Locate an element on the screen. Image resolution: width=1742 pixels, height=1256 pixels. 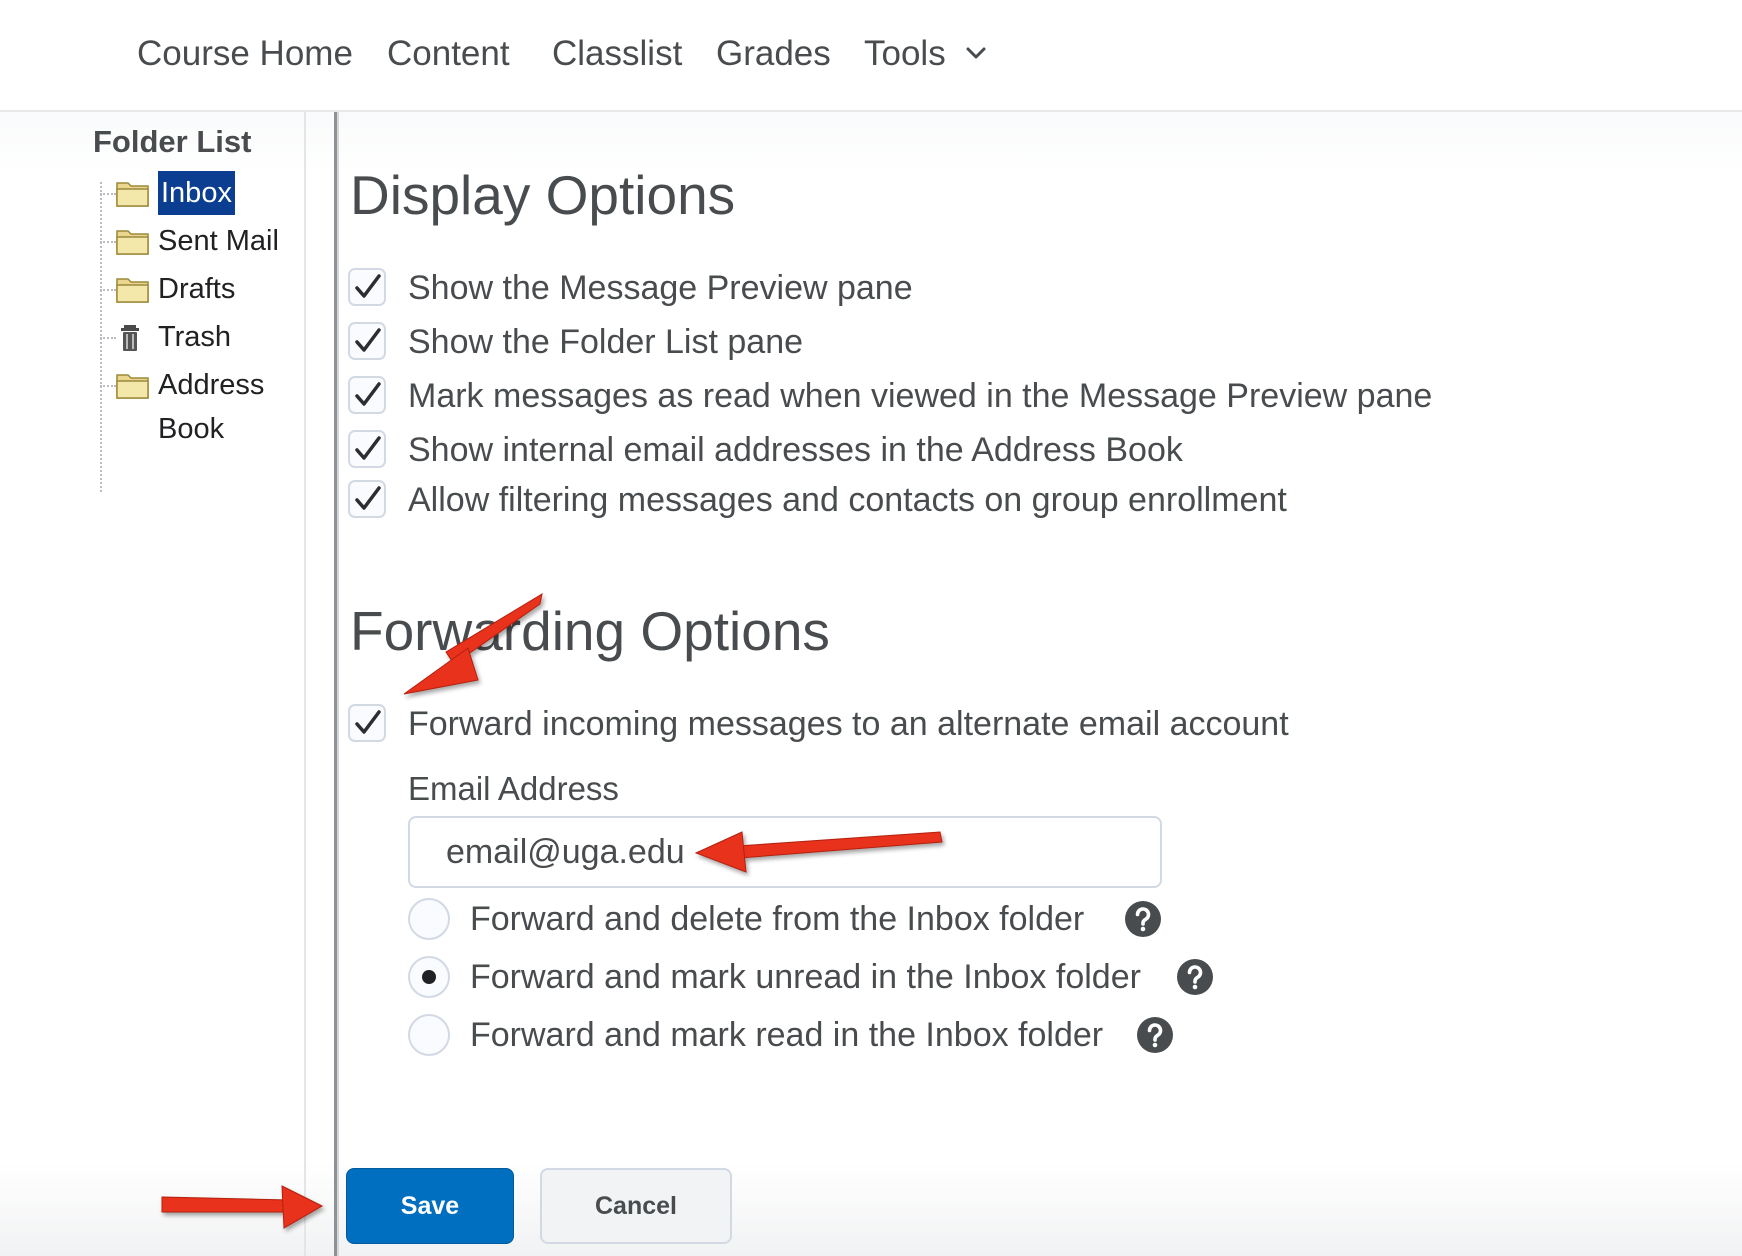
checkbox-forward-incoming is located at coordinates (367, 723).